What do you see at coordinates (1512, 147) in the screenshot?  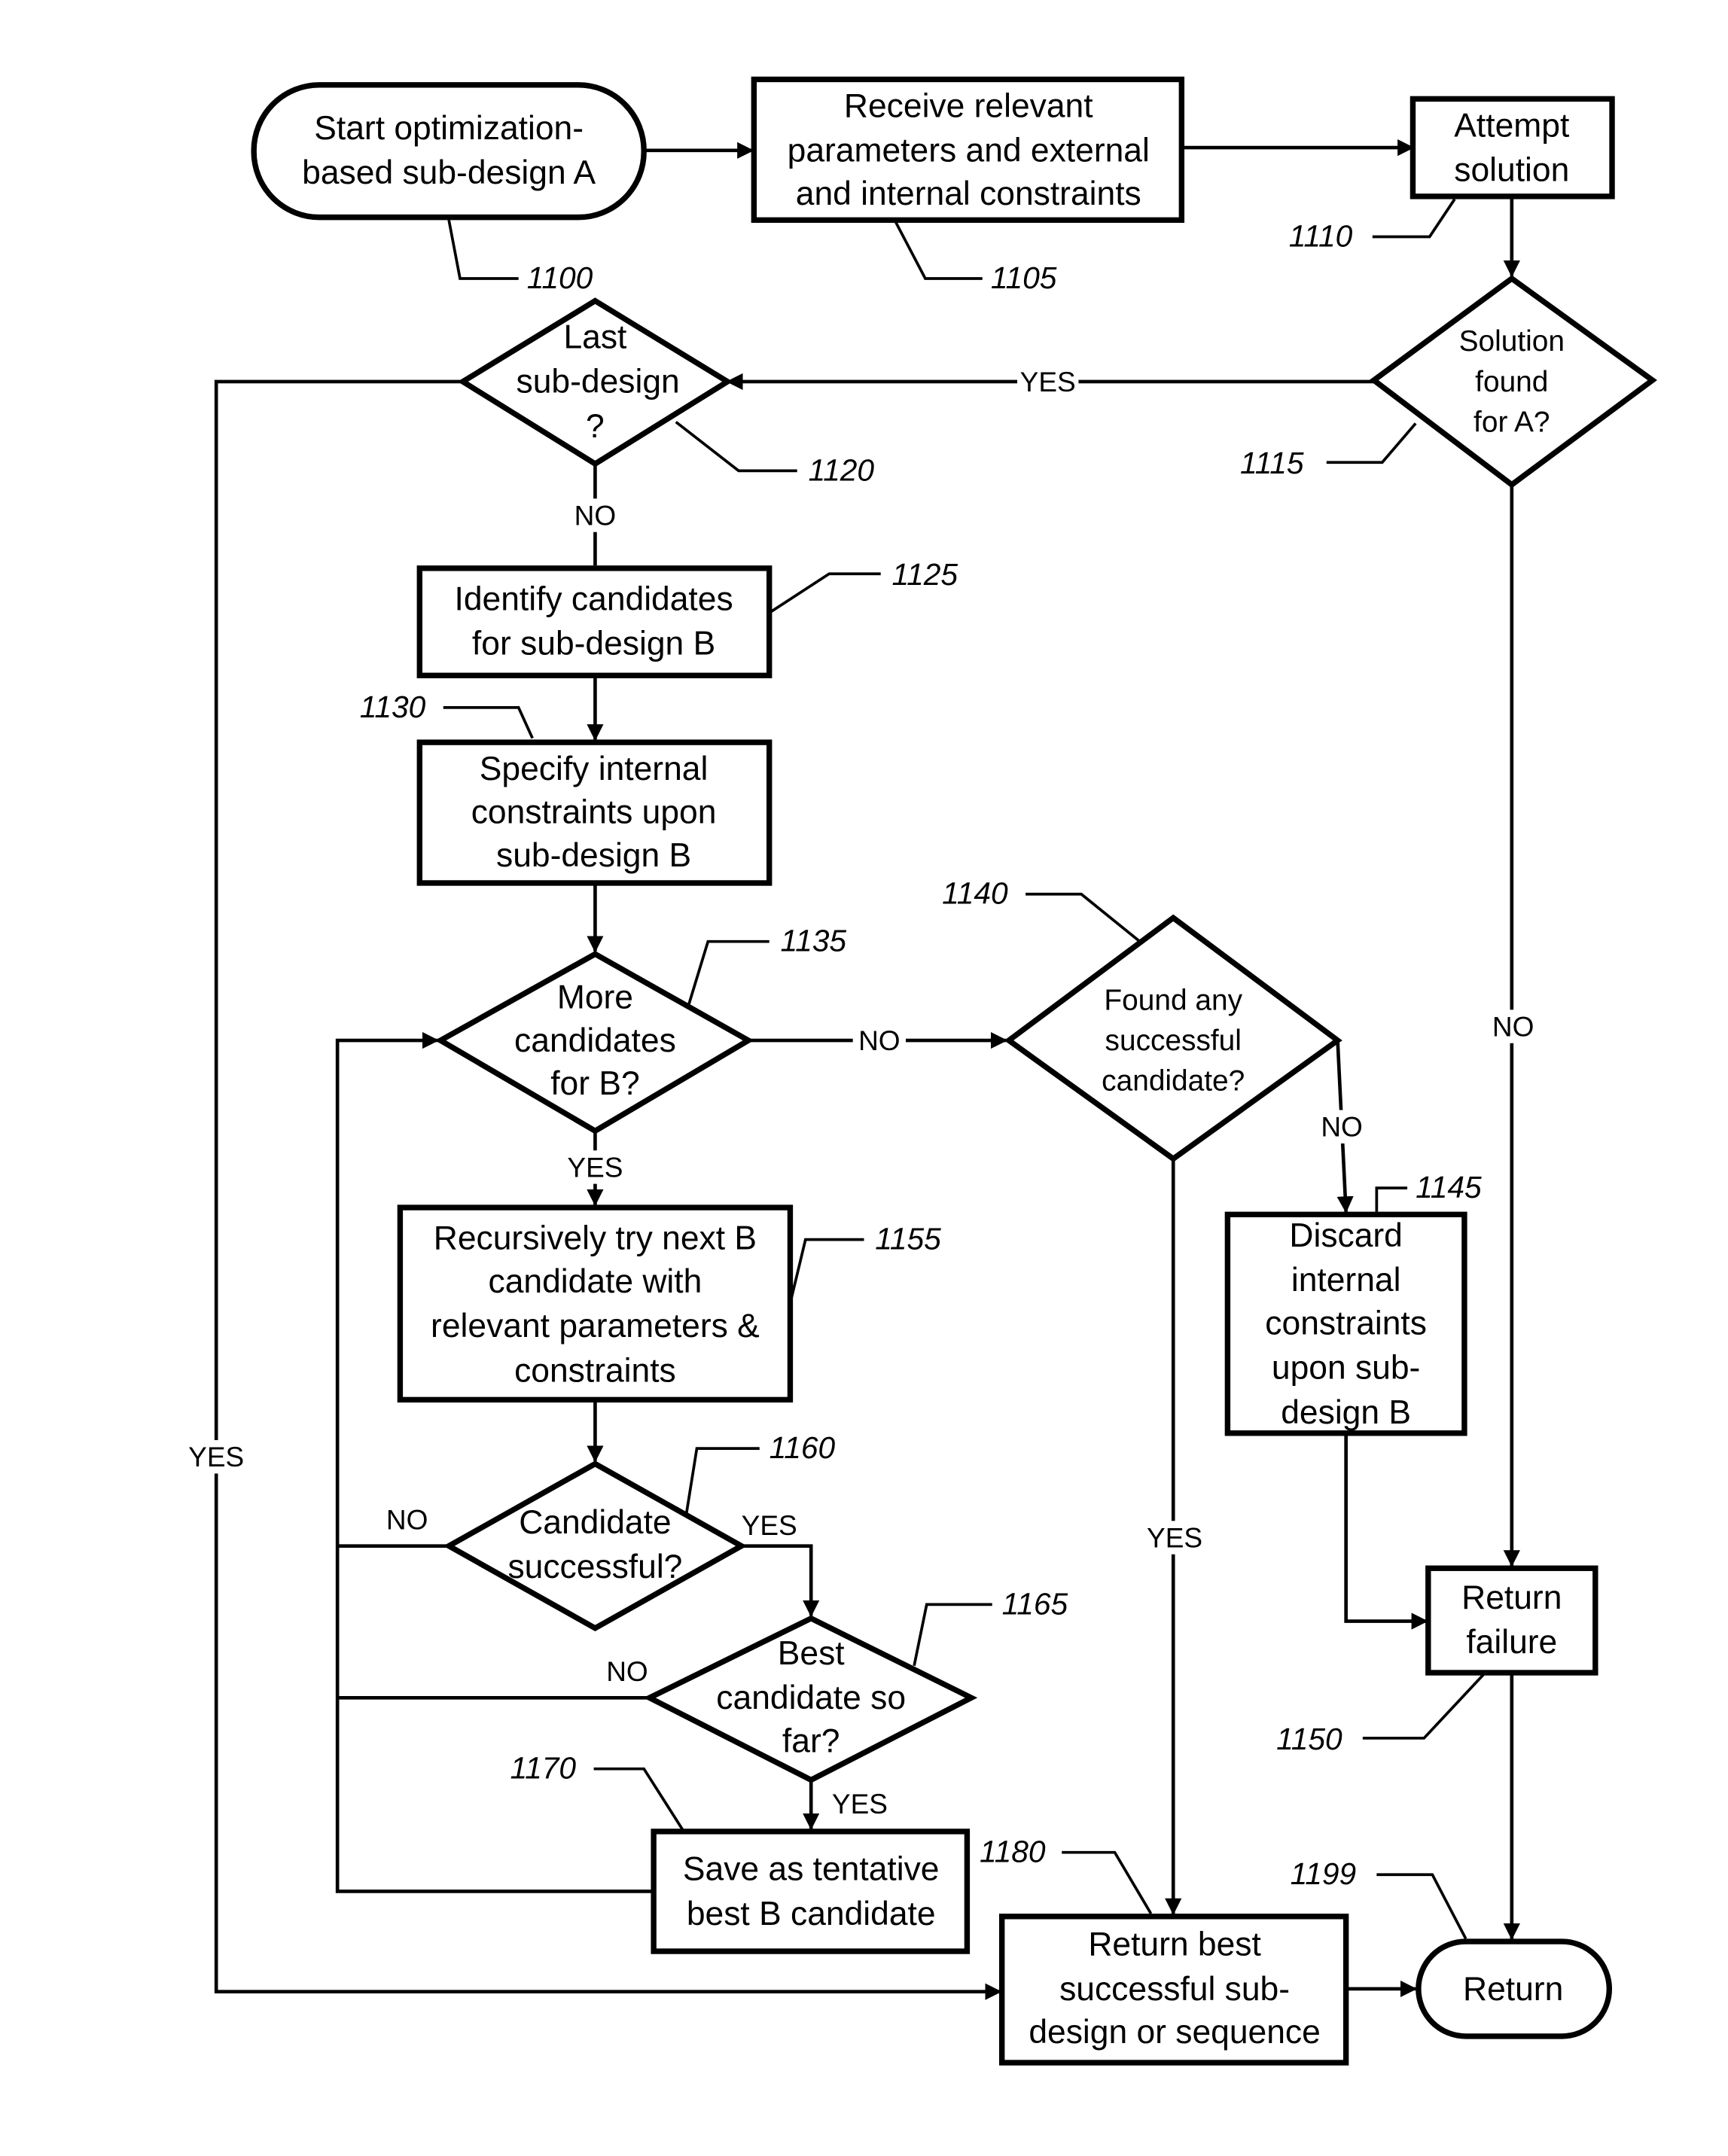 I see `node-1110-attempt-solution: Attempt solution` at bounding box center [1512, 147].